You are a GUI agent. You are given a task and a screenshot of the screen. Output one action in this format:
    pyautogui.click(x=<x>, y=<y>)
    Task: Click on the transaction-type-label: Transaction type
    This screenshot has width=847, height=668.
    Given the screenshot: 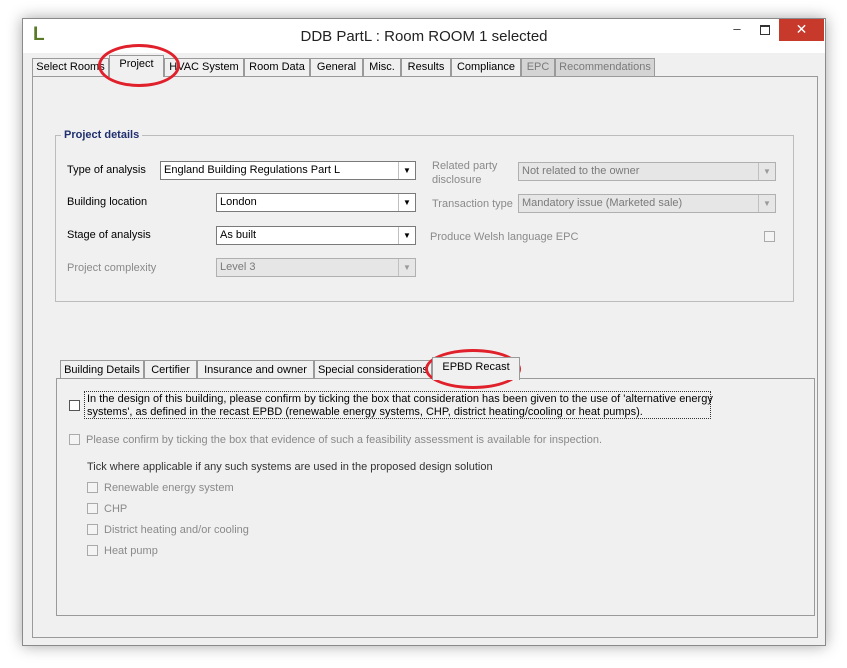 What is the action you would take?
    pyautogui.click(x=472, y=204)
    